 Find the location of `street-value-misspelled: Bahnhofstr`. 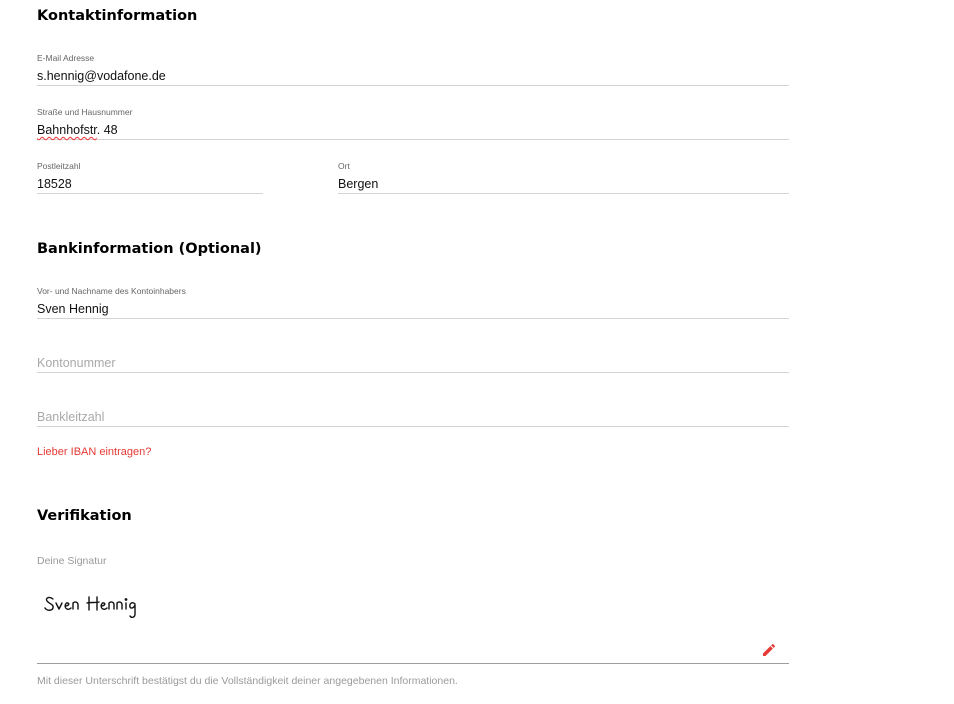

street-value-misspelled: Bahnhofstr is located at coordinates (67, 130).